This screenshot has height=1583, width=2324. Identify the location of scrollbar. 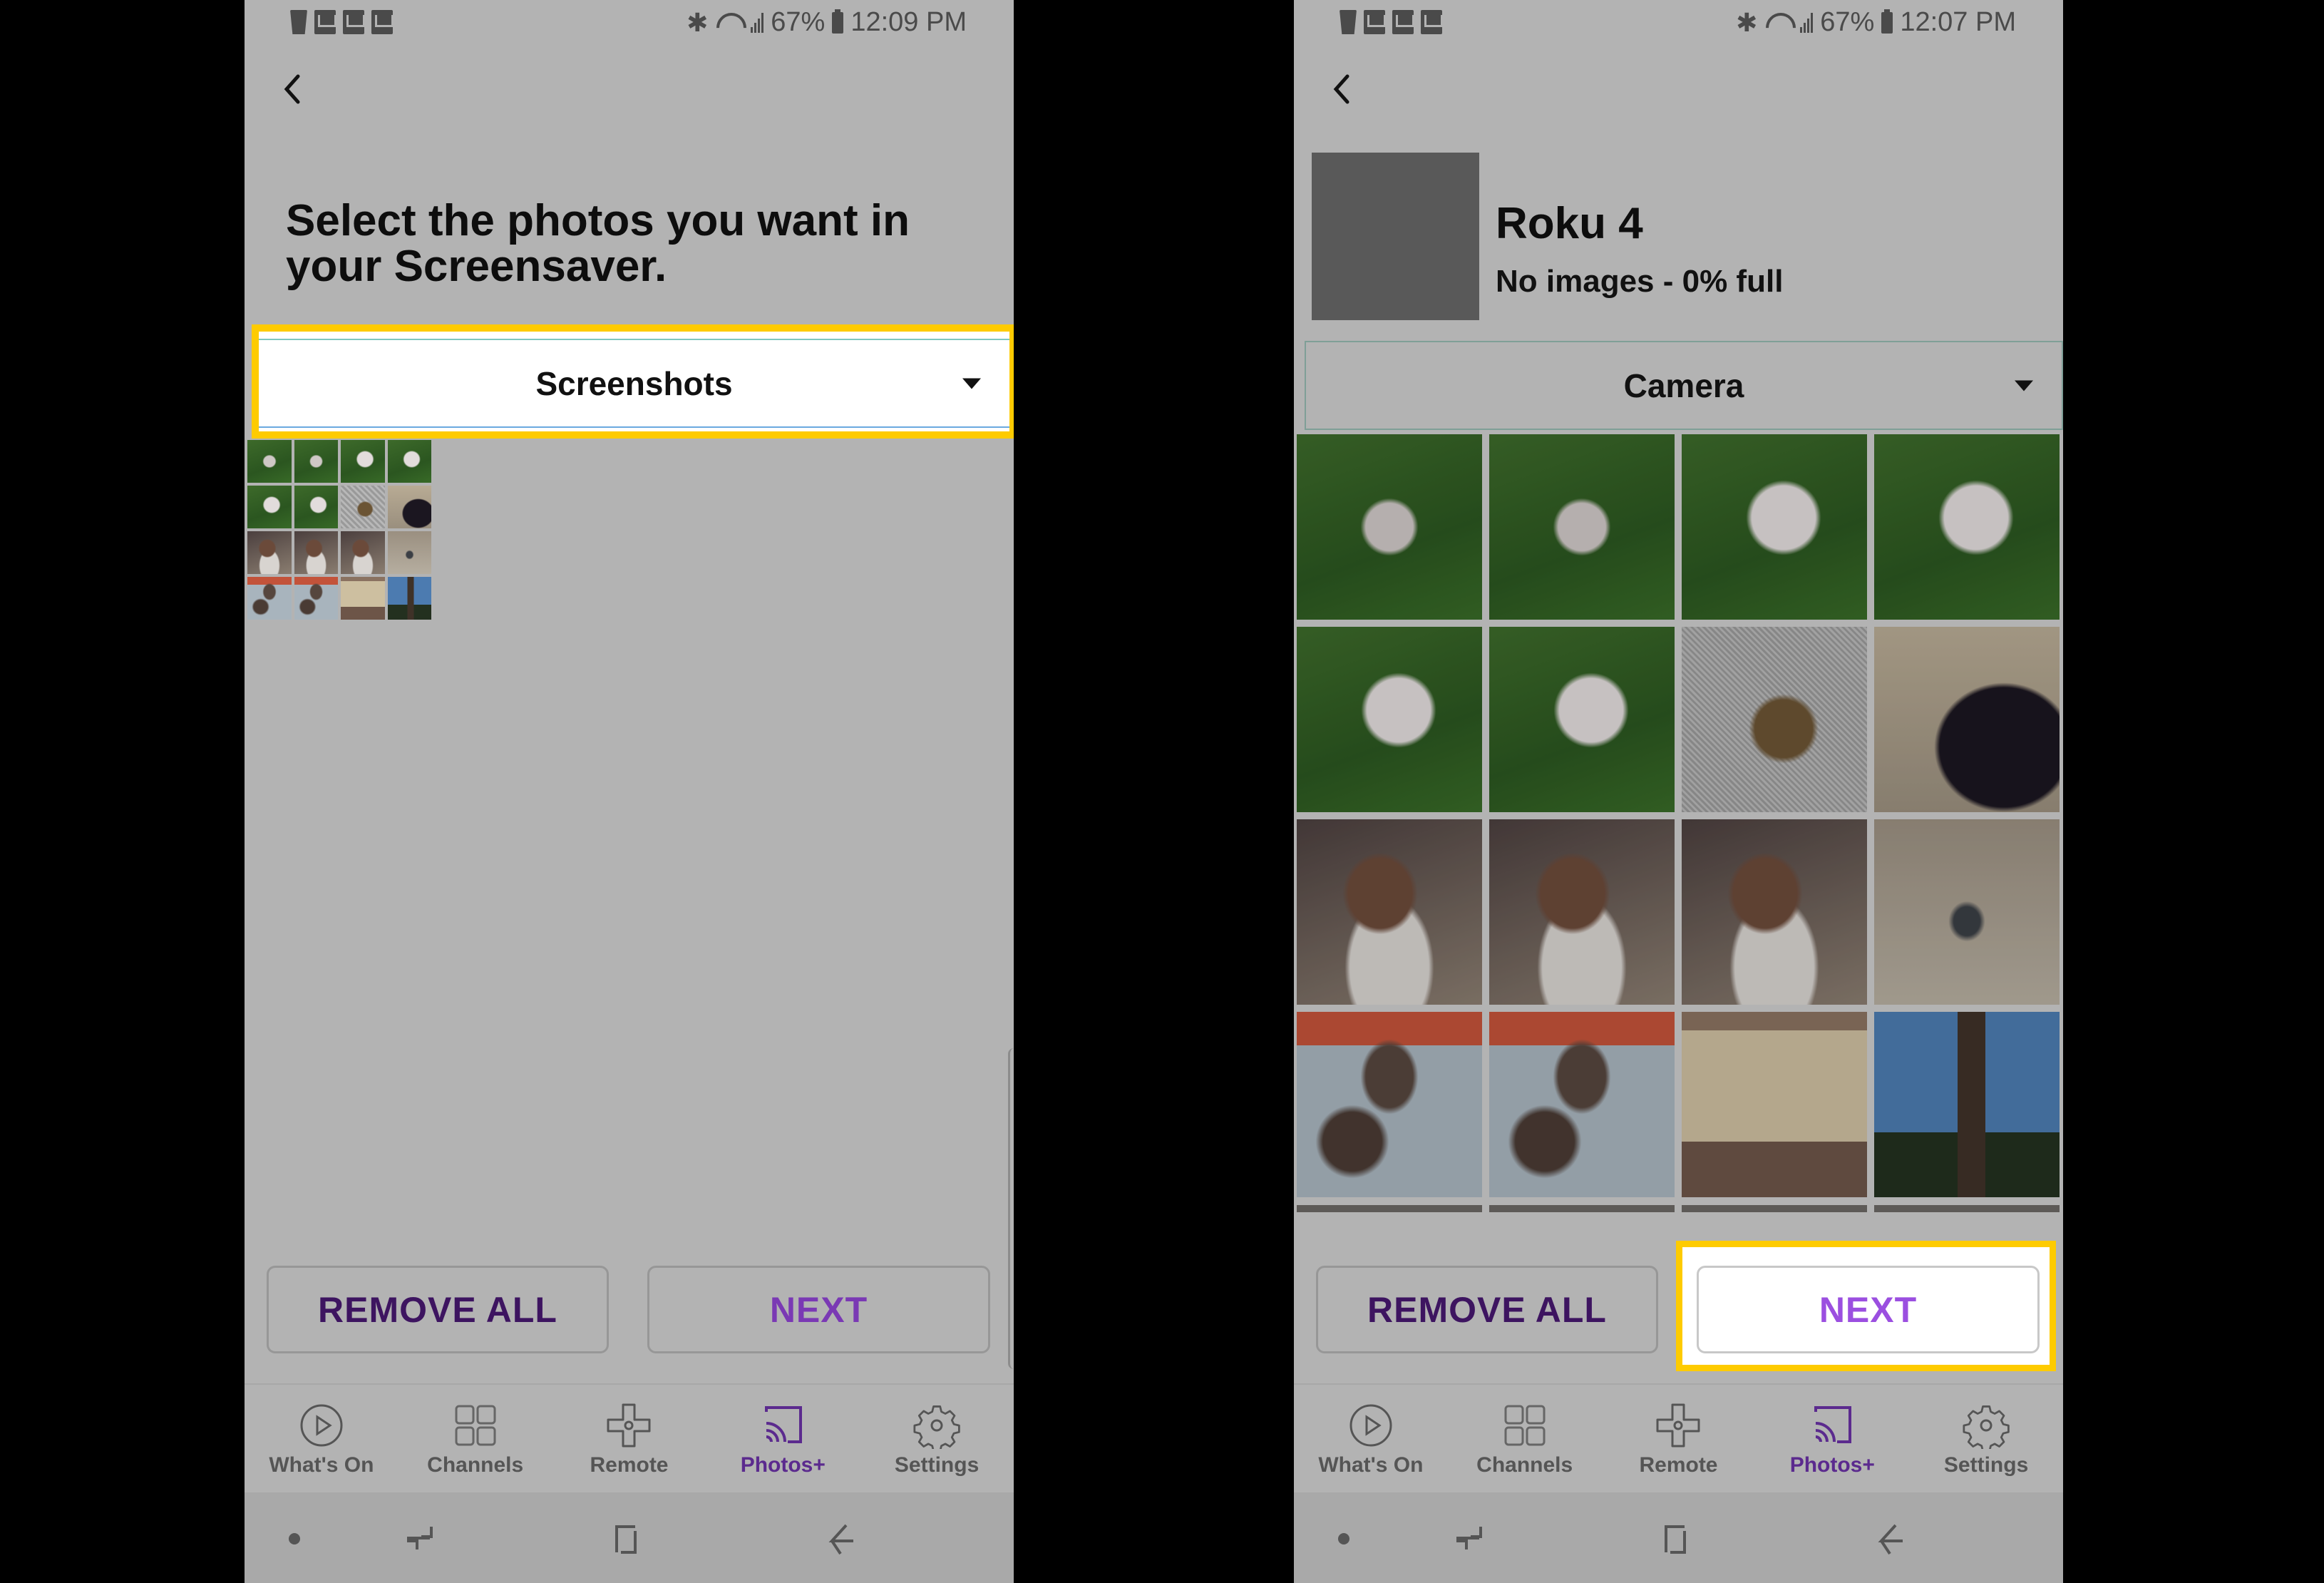
(1011, 1208).